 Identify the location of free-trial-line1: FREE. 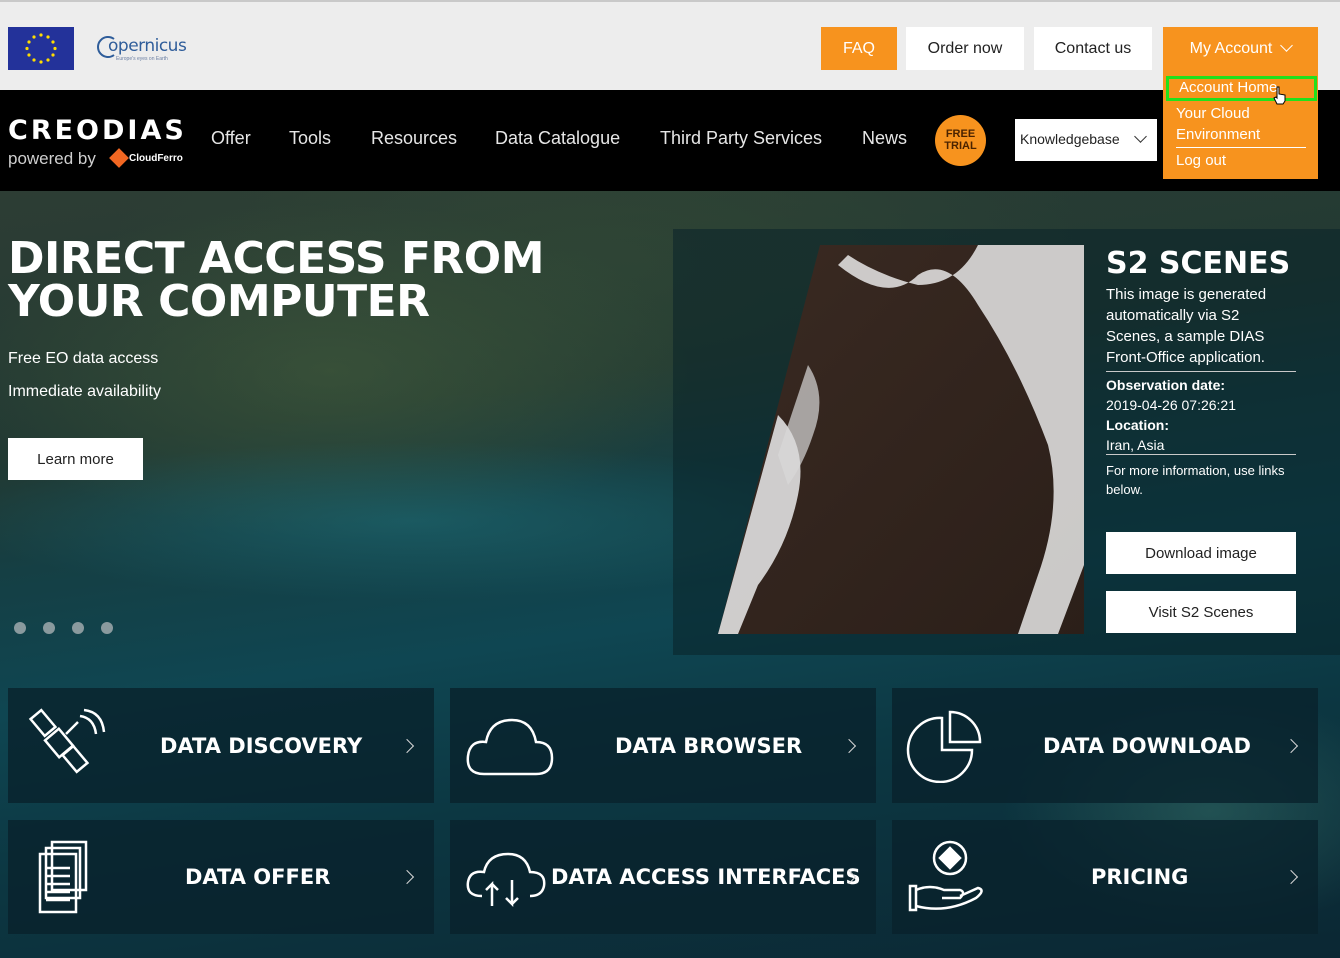
(960, 134).